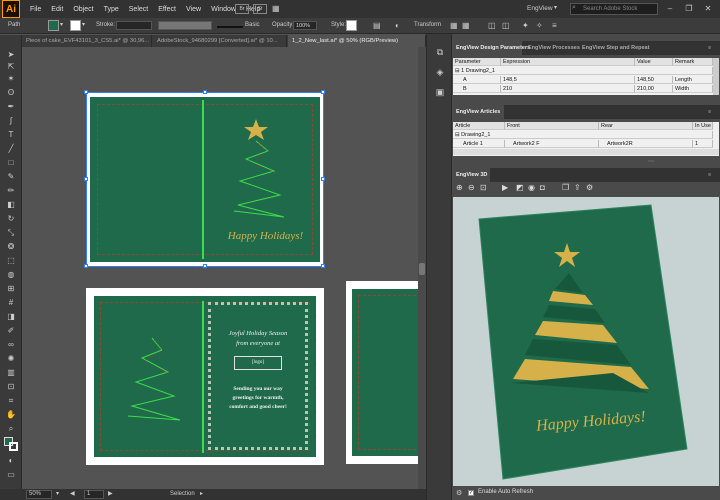  What do you see at coordinates (539, 25) in the screenshot?
I see `edit-path-icon: ✧` at bounding box center [539, 25].